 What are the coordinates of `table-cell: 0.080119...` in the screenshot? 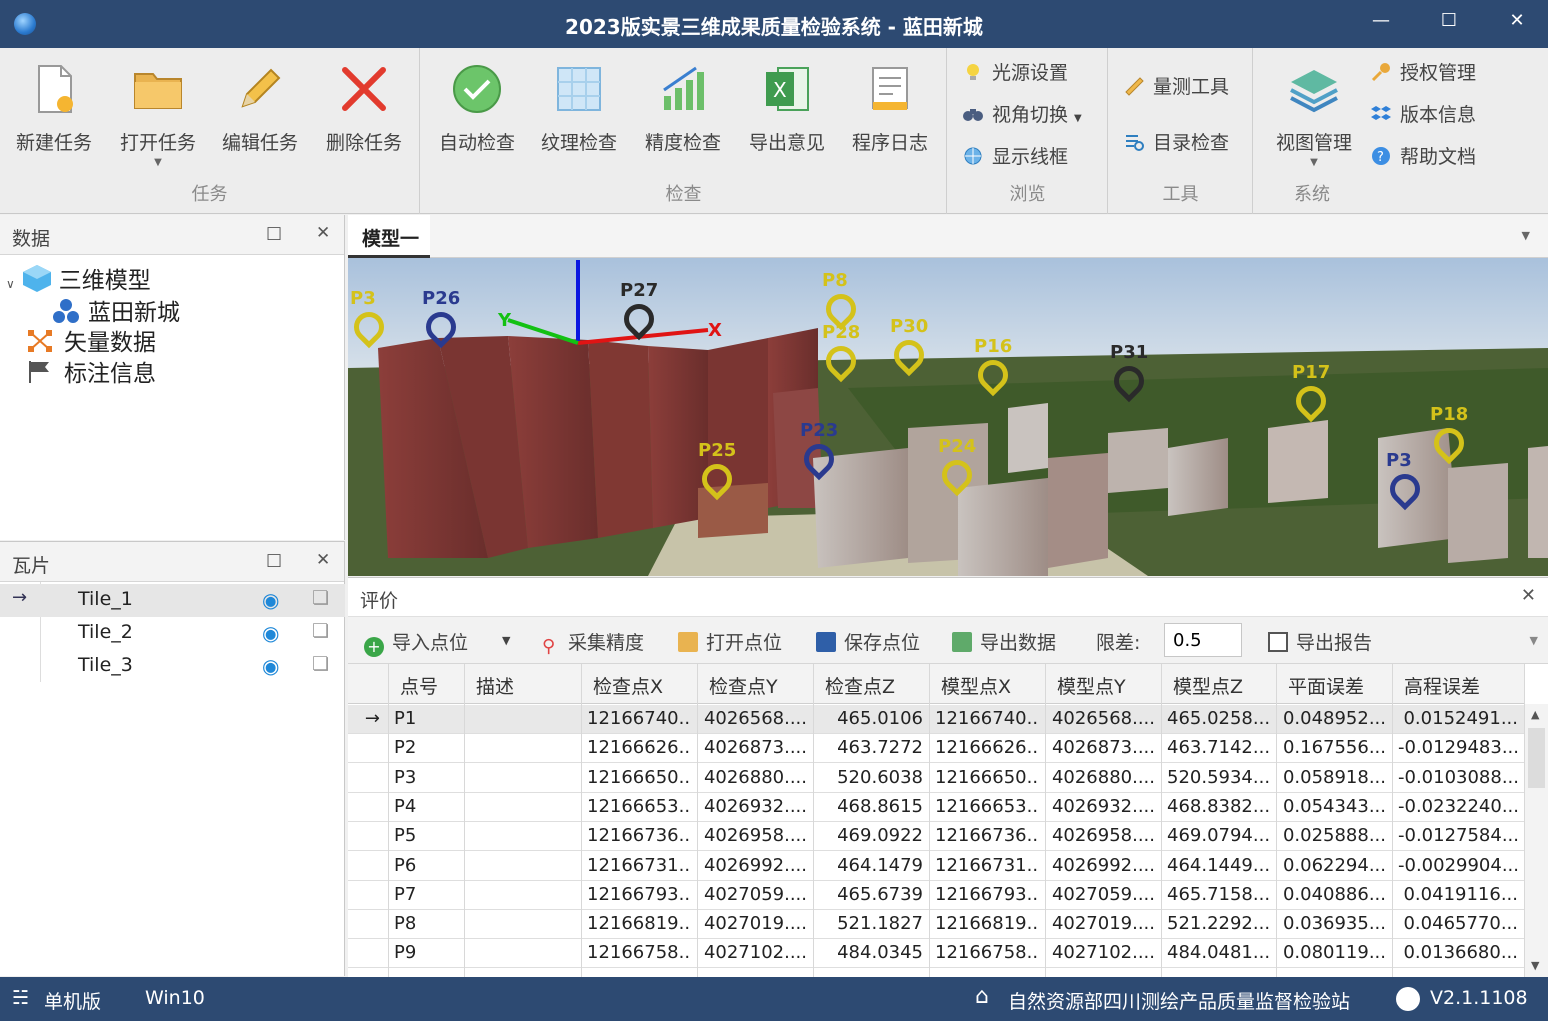 It's located at (1334, 952).